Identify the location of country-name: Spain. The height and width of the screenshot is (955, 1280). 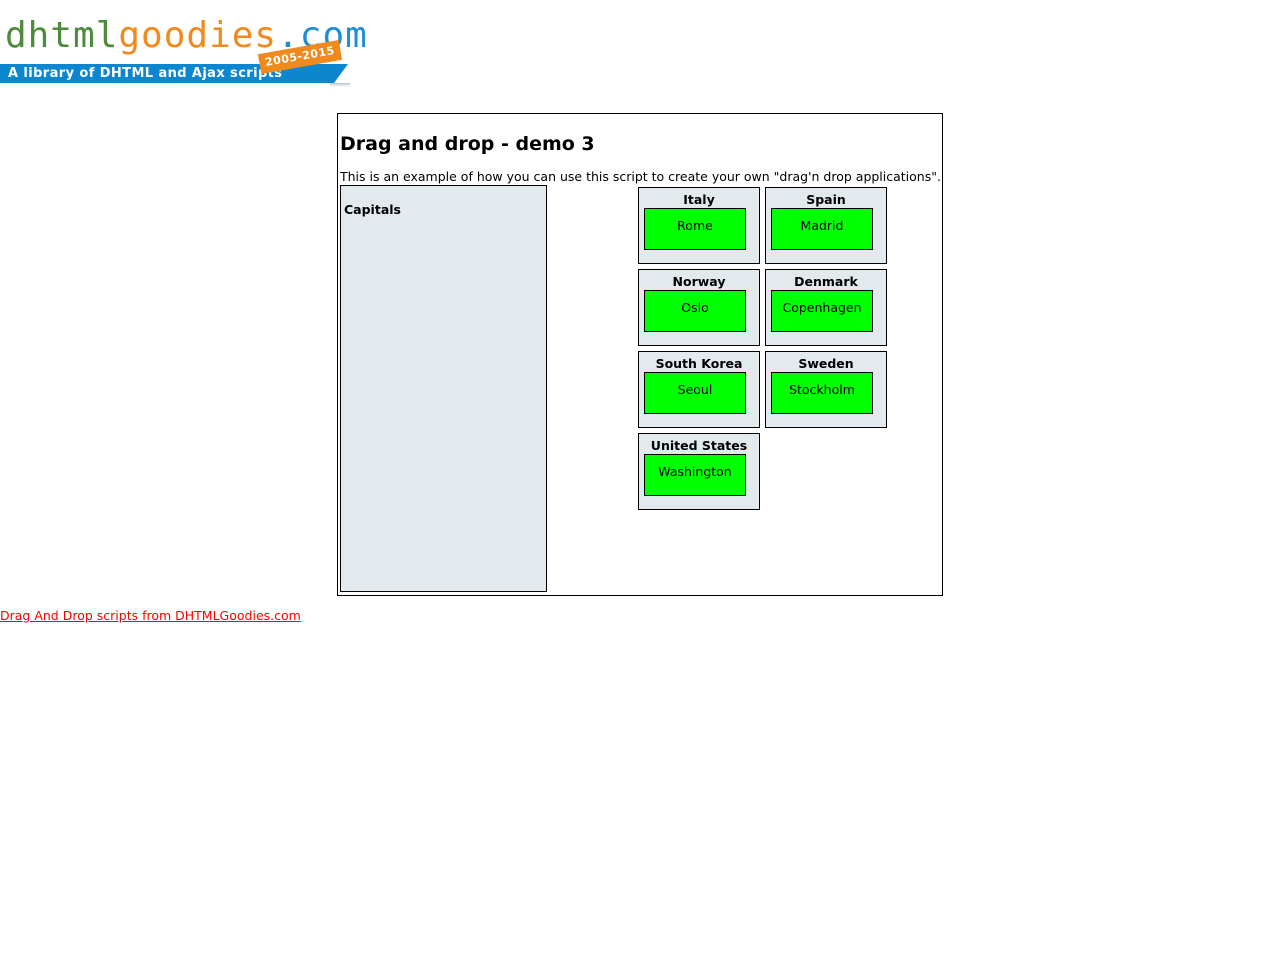
(826, 199).